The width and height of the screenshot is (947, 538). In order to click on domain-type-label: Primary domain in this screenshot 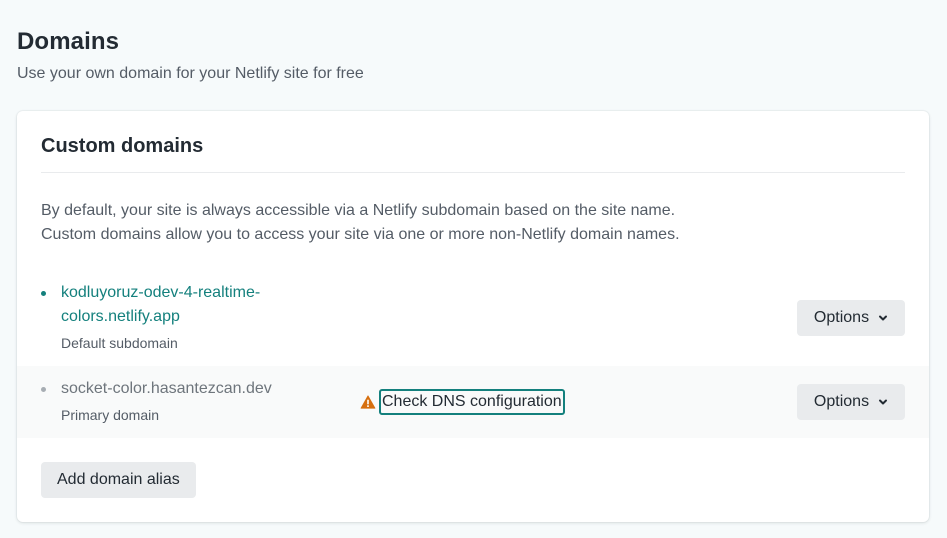, I will do `click(110, 415)`.